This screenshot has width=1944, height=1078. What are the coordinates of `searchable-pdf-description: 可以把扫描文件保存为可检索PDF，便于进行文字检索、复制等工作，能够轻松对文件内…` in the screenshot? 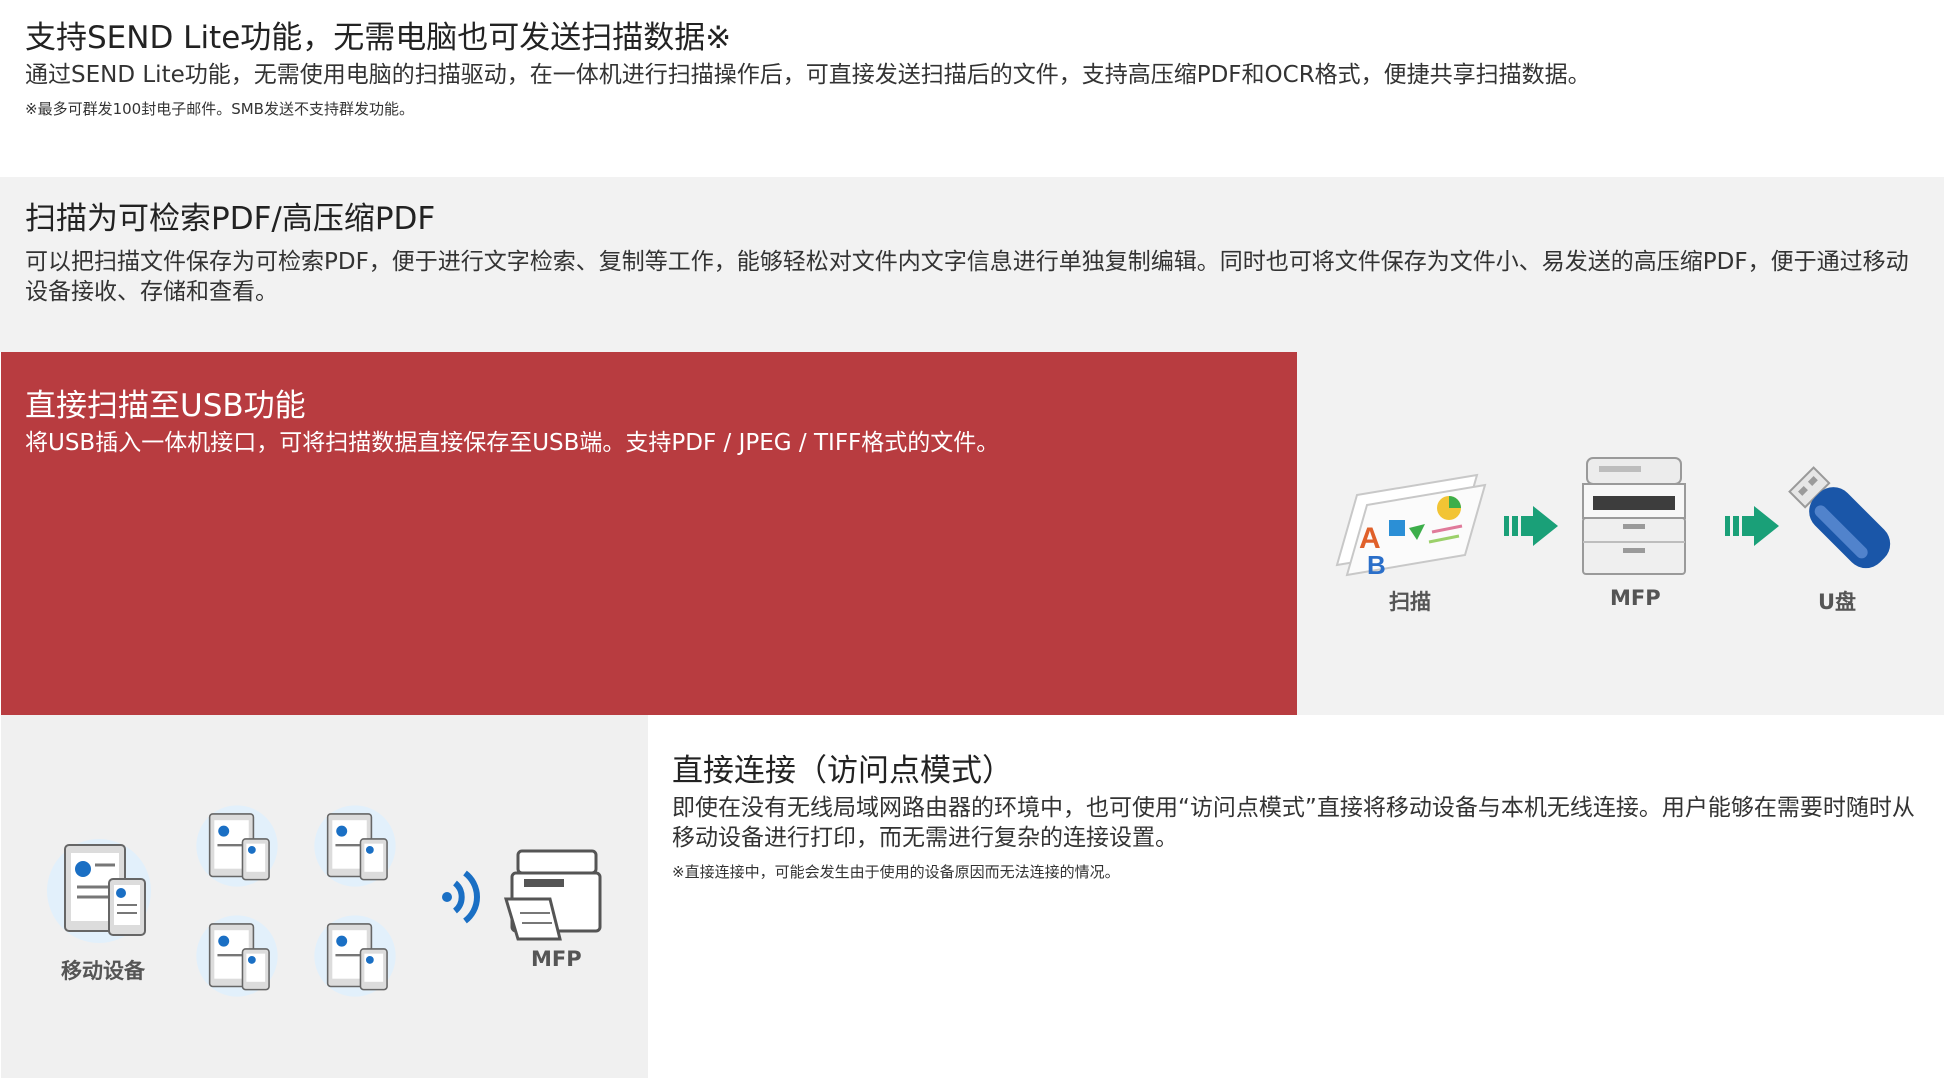 It's located at (967, 277).